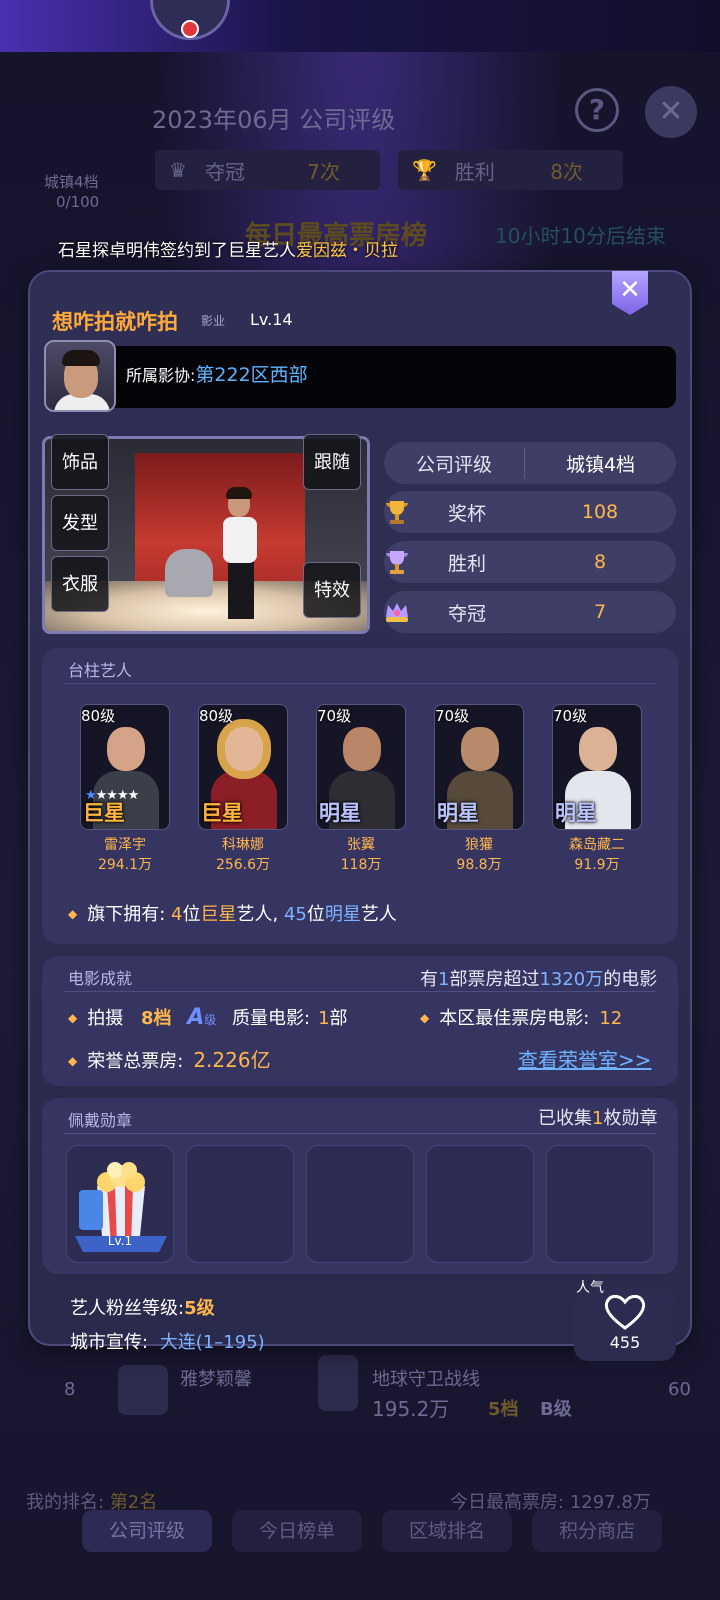 Image resolution: width=720 pixels, height=1600 pixels. I want to click on bg-close-icon: ✕, so click(671, 112).